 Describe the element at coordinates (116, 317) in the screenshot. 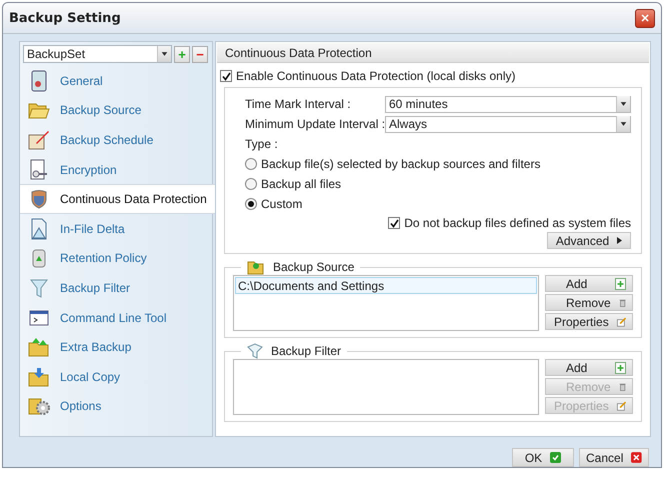

I see `sidebar-item: Command Line Tool` at that location.